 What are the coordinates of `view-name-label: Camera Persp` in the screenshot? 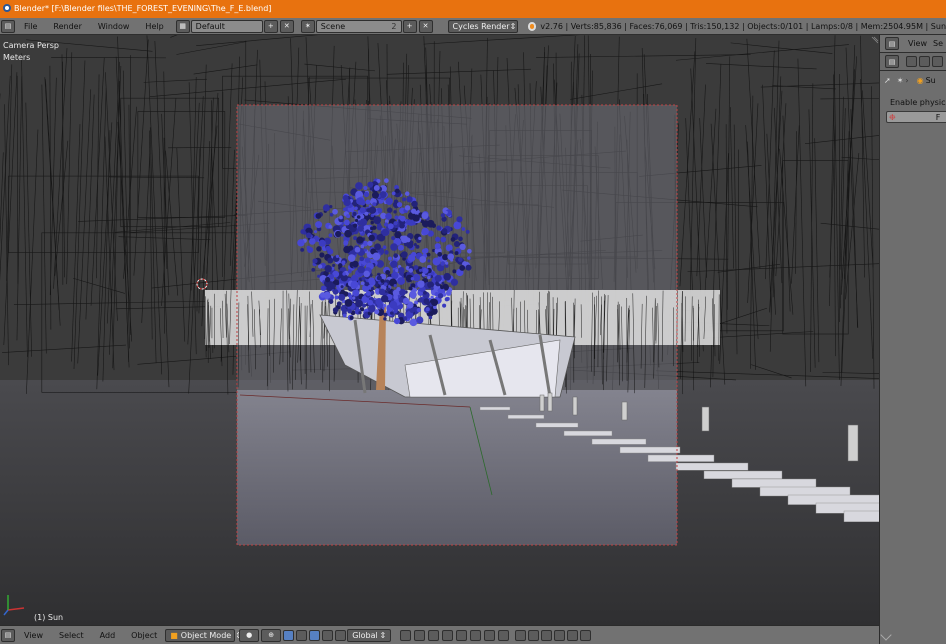 It's located at (31, 45).